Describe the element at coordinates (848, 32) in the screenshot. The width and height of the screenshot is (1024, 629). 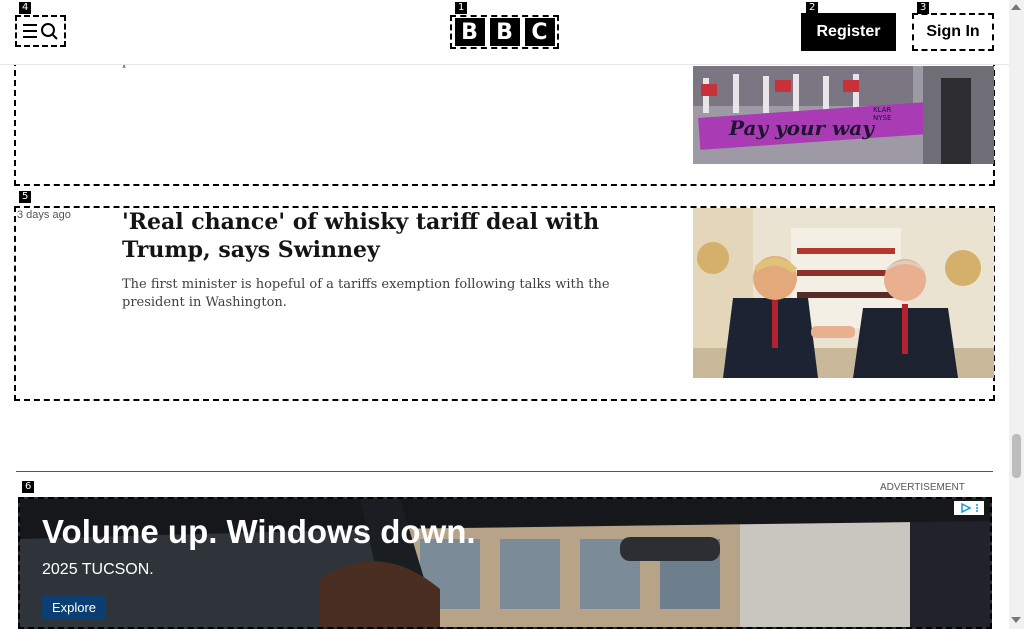
I see `register-button: Register` at that location.